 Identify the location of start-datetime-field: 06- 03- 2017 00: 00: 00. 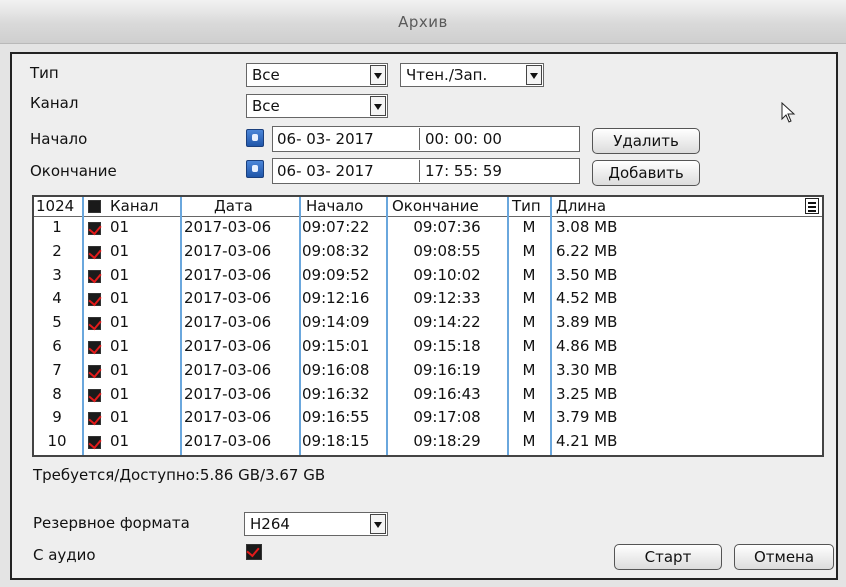
(426, 139).